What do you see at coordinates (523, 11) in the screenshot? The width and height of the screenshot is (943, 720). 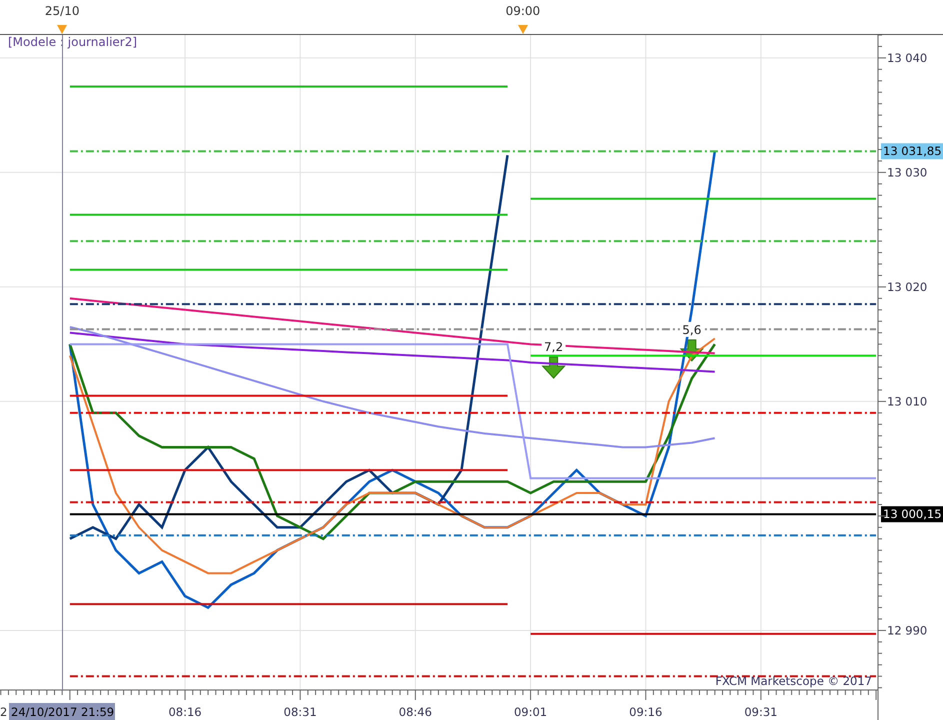 I see `time-label: 09:00` at bounding box center [523, 11].